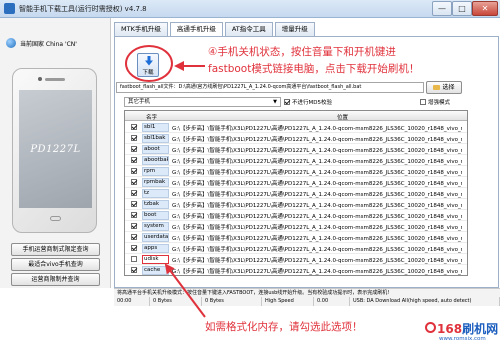 This screenshot has width=500, height=349. I want to click on speaker-slot, so click(55, 79).